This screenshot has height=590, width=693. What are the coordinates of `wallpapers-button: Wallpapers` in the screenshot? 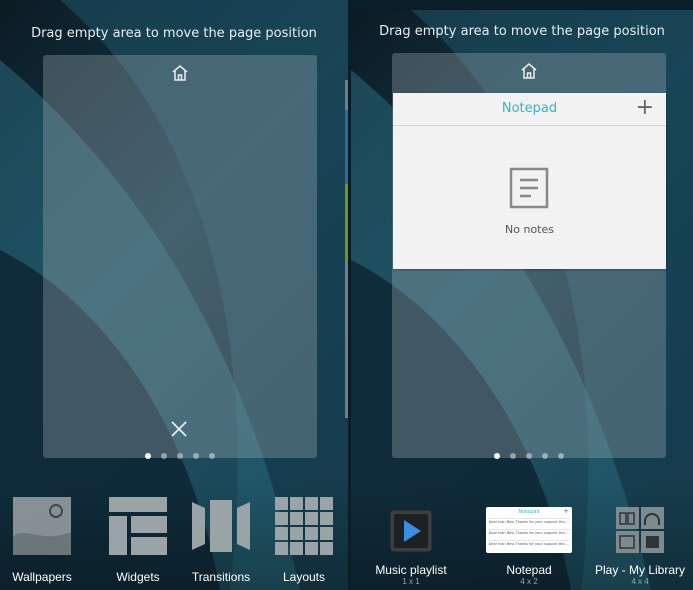 It's located at (42, 540).